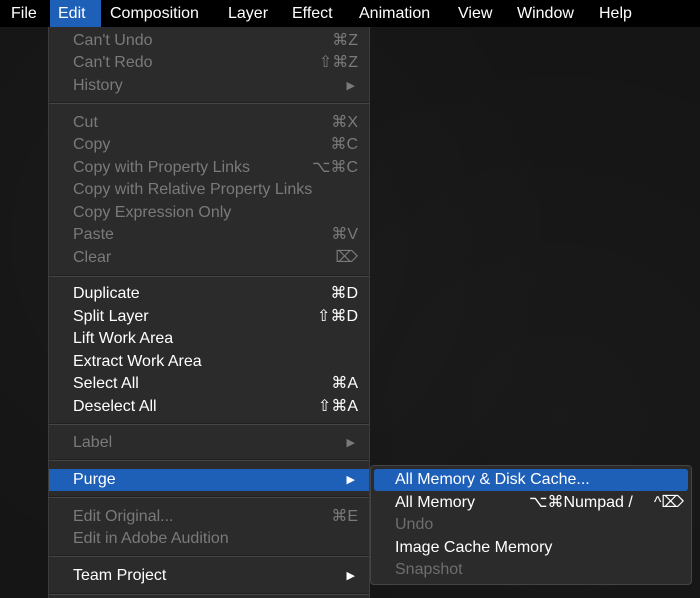  What do you see at coordinates (531, 570) in the screenshot?
I see `submenu-item-snapshot: Snapshot` at bounding box center [531, 570].